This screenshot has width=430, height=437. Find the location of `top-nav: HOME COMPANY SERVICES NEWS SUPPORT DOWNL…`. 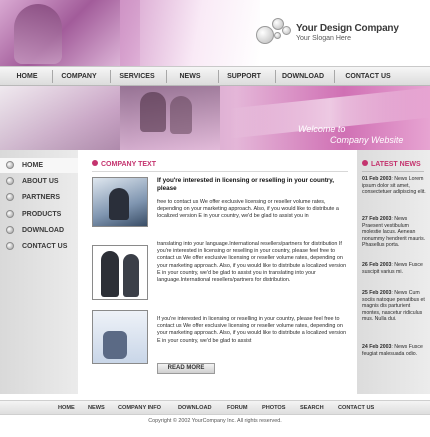

top-nav: HOME COMPANY SERVICES NEWS SUPPORT DOWNL… is located at coordinates (215, 76).